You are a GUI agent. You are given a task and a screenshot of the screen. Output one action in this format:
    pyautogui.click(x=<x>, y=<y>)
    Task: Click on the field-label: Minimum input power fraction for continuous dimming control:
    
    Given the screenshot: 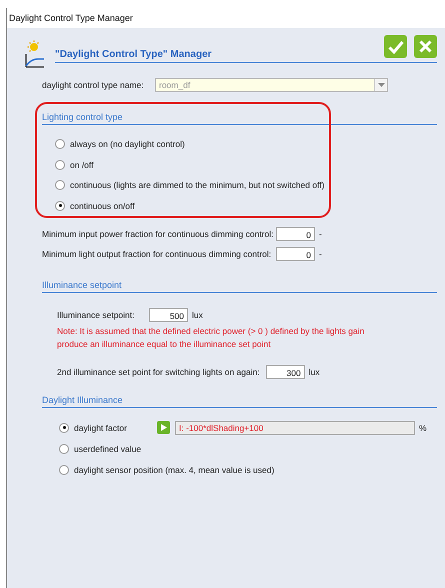 What is the action you would take?
    pyautogui.click(x=158, y=234)
    